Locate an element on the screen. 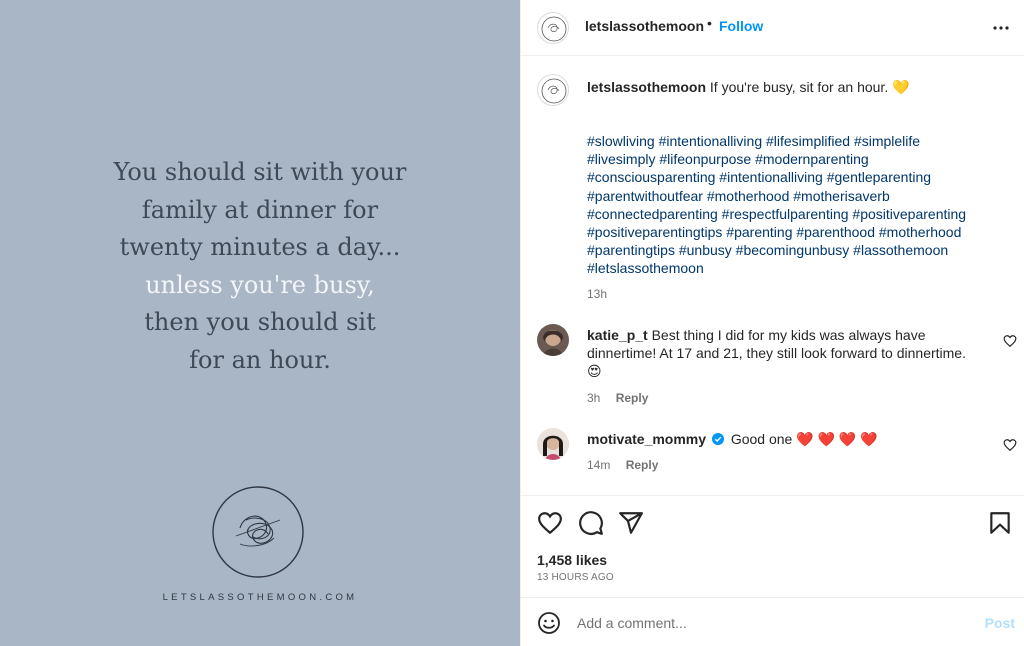  quote-line: You should sit with your is located at coordinates (260, 172).